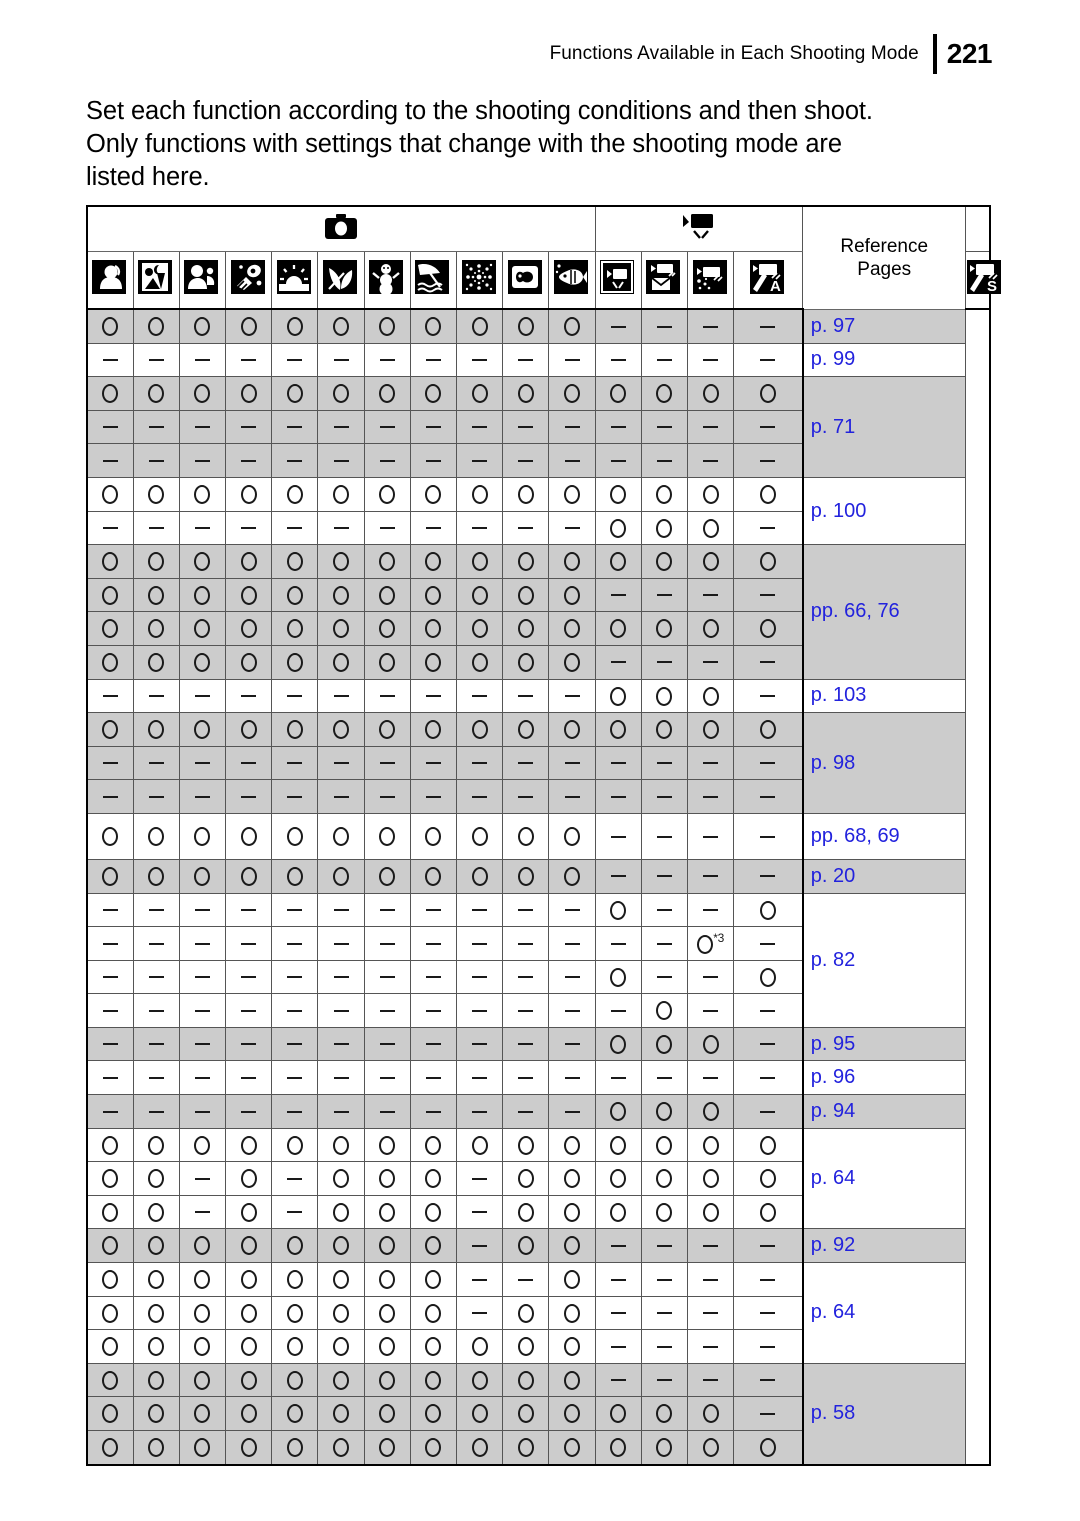 Image resolution: width=1080 pixels, height=1521 pixels. I want to click on reference-page-link: p. 95, so click(884, 1044).